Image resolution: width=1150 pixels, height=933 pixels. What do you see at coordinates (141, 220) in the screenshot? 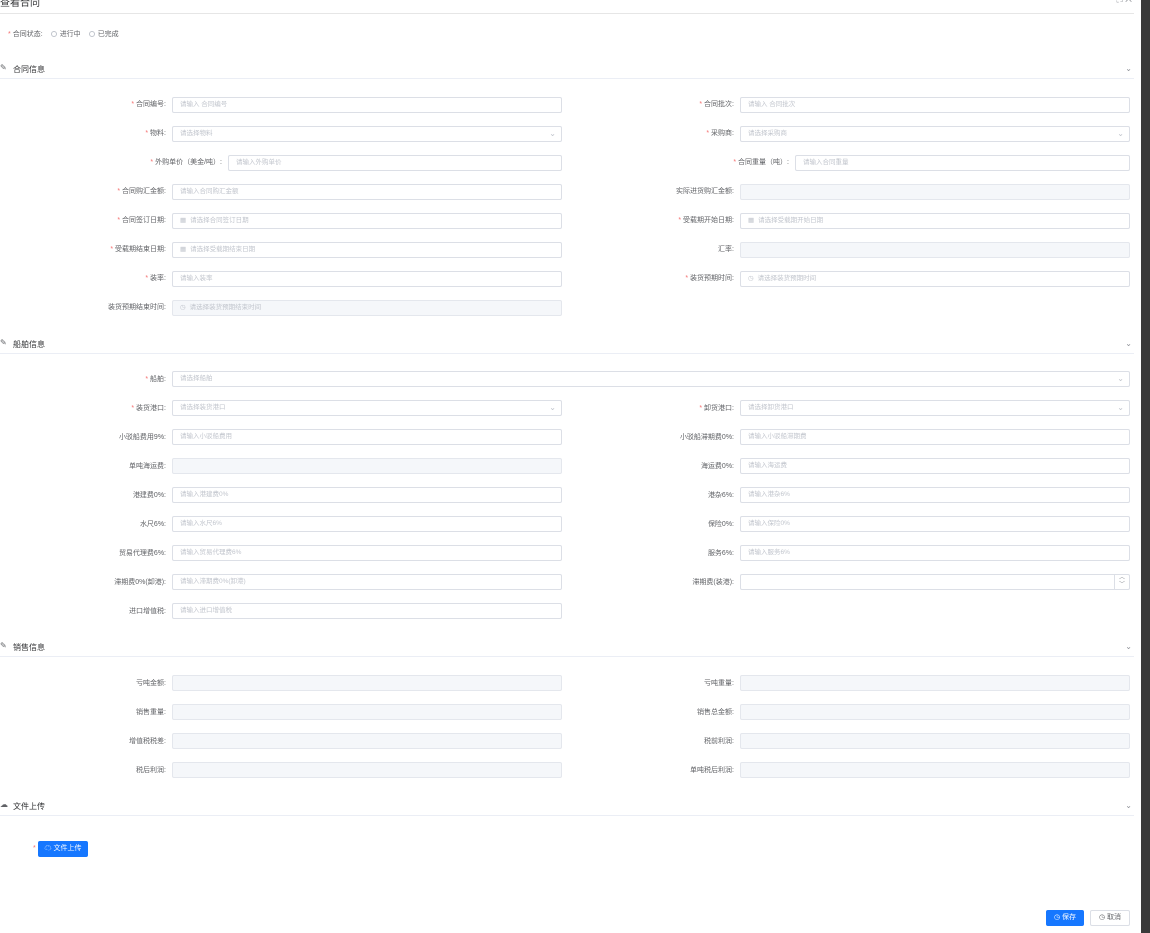
I see `sign-date-label: * 合同签订日期:` at bounding box center [141, 220].